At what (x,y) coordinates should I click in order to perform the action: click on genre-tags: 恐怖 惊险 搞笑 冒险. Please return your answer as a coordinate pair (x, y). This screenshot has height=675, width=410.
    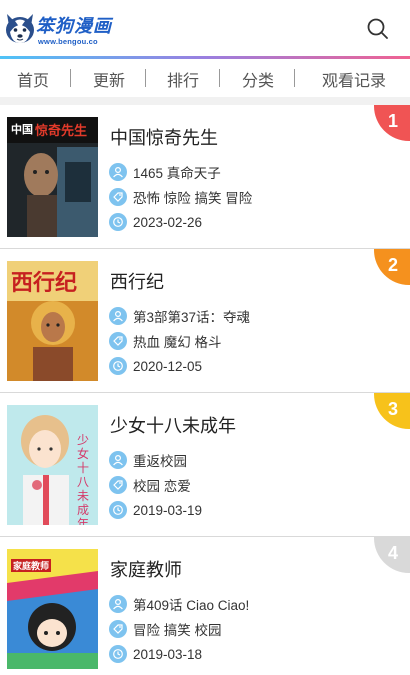
    Looking at the image, I should click on (193, 198).